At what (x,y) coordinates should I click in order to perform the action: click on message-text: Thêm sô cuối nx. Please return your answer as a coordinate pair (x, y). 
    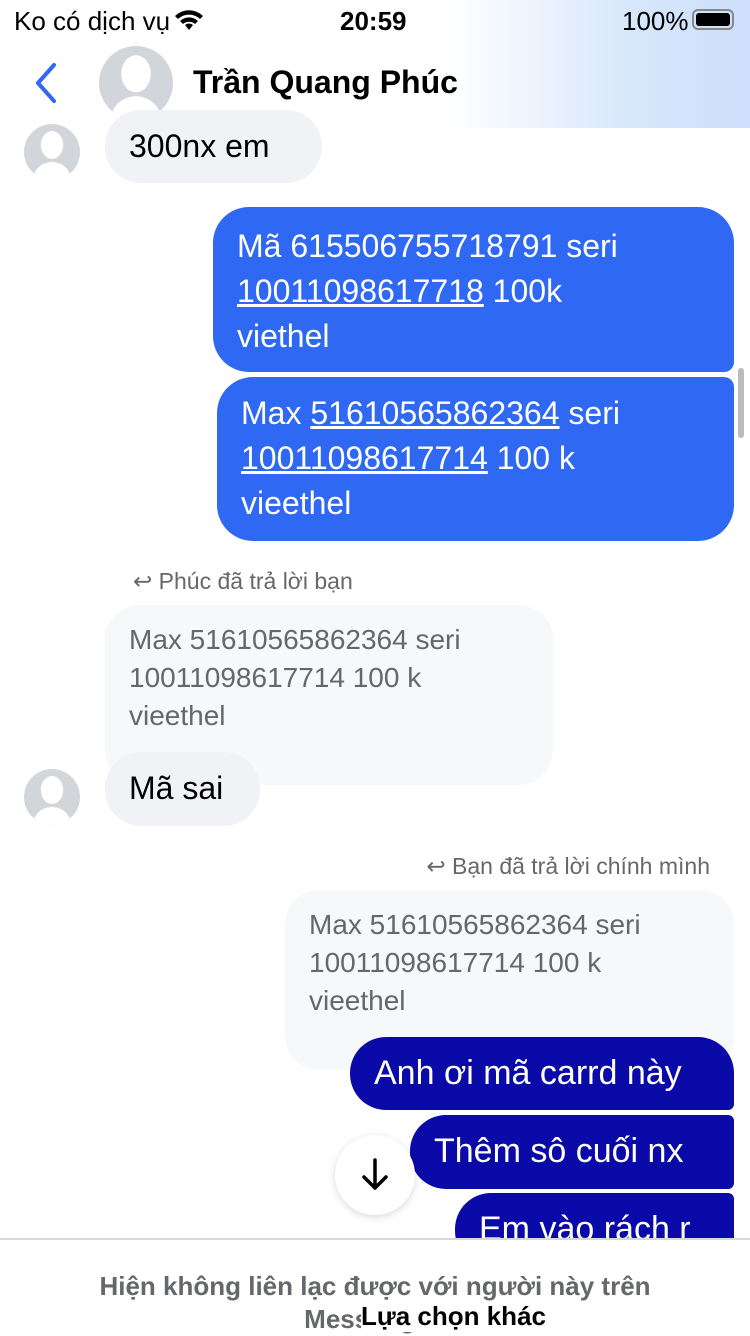
    Looking at the image, I should click on (559, 1151).